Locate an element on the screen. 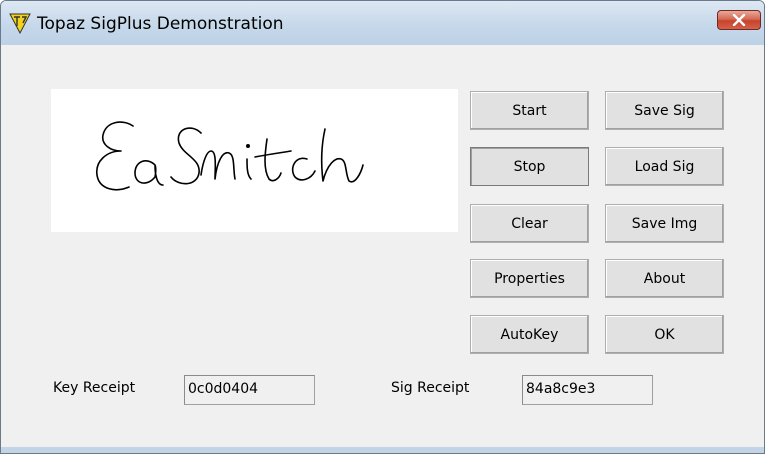 Image resolution: width=765 pixels, height=454 pixels. start-button: Start is located at coordinates (529, 110).